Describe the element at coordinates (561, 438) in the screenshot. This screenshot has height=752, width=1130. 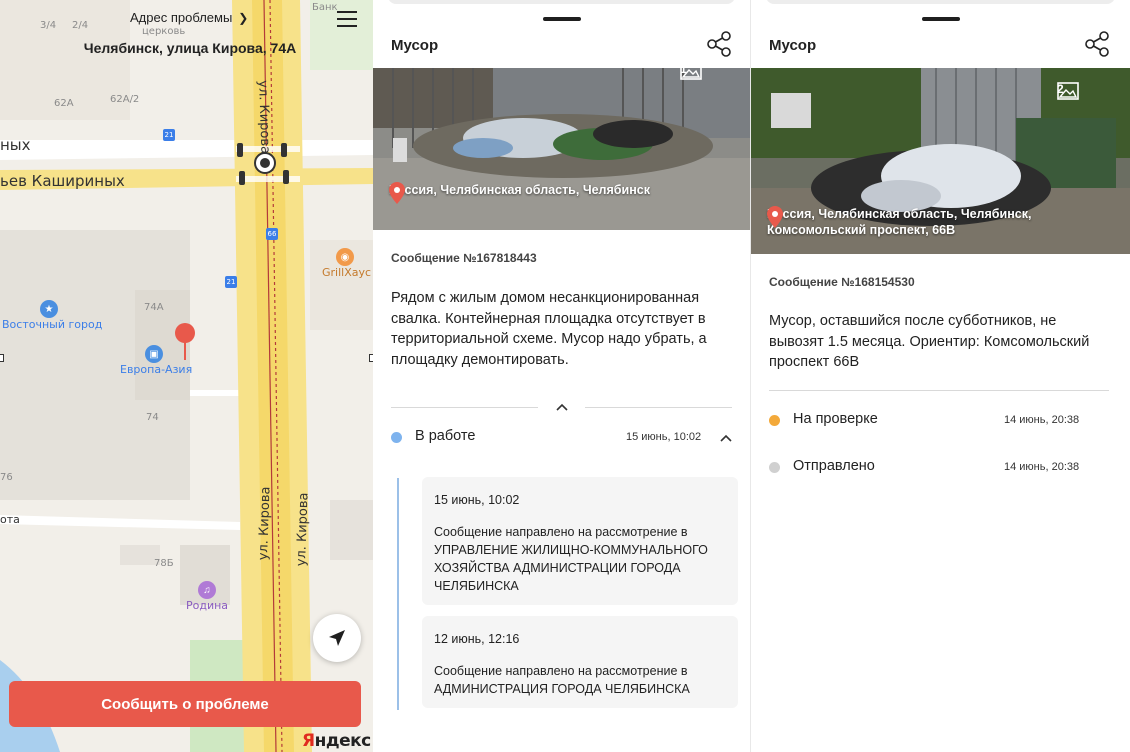
I see `status-row: В работе 15 июнь, 10:02` at that location.